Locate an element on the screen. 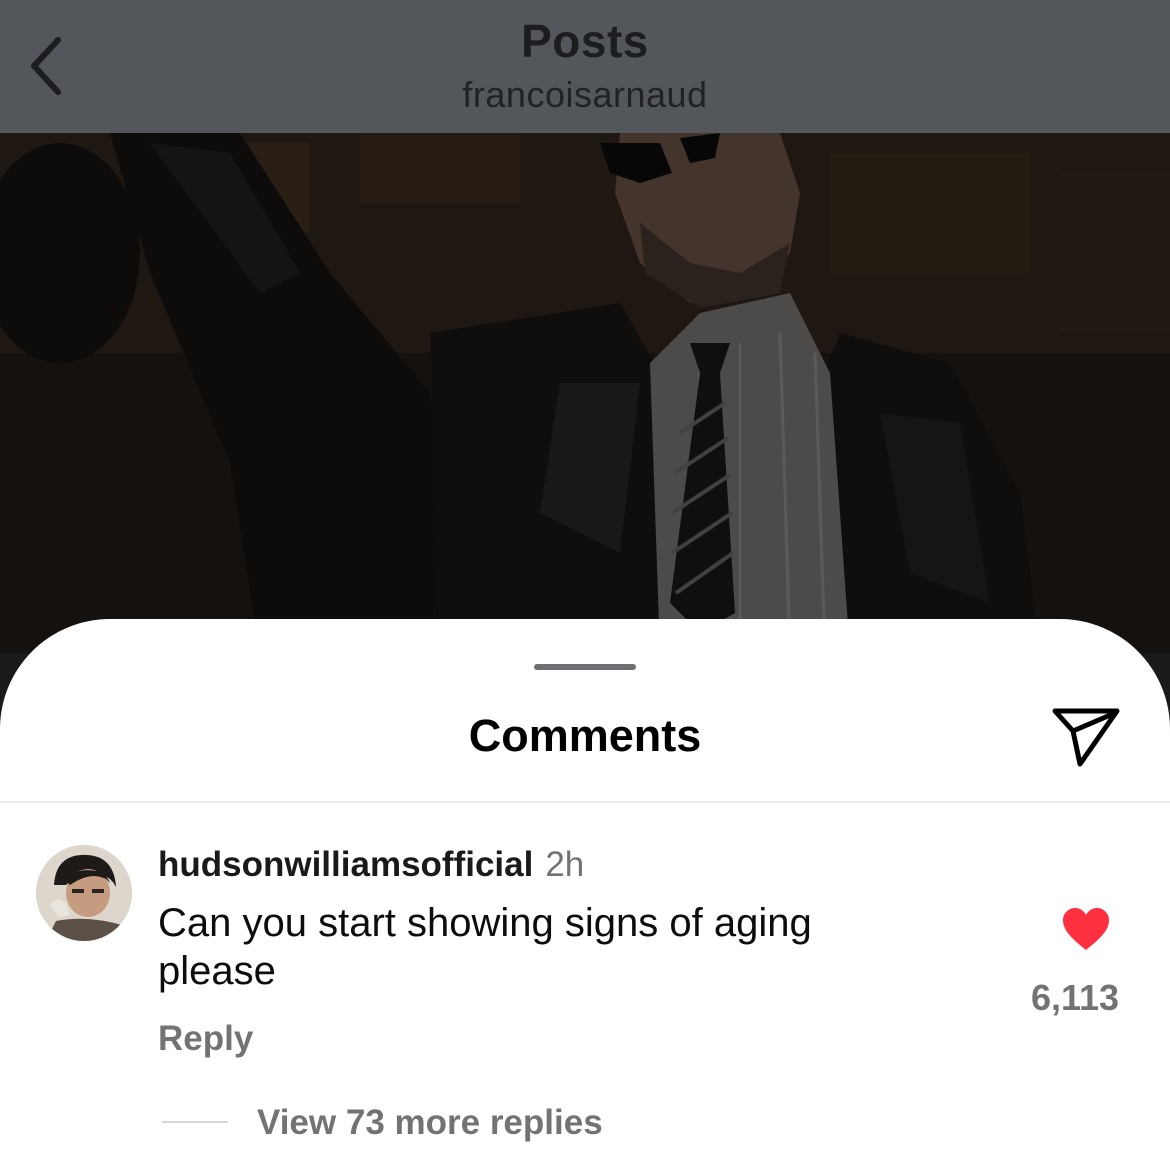  avatar is located at coordinates (84, 893).